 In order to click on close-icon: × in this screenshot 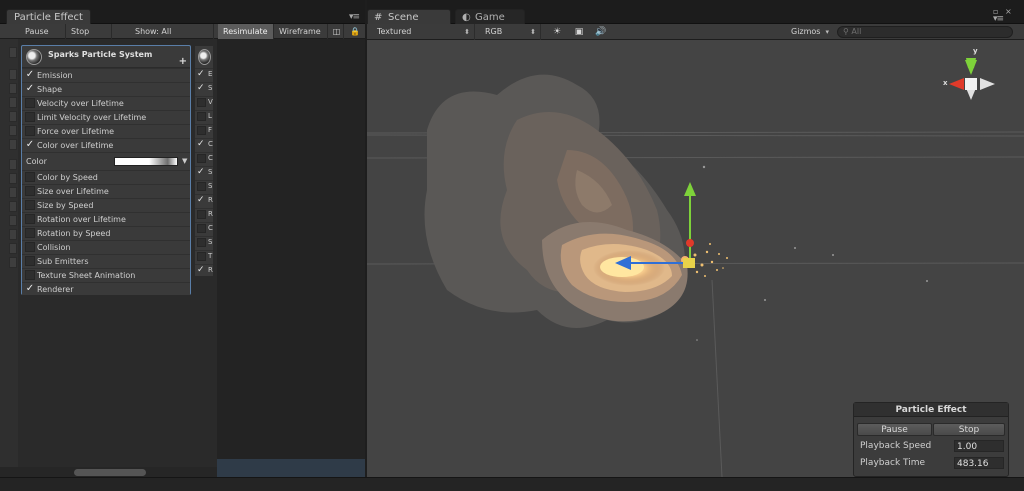, I will do `click(1008, 11)`.